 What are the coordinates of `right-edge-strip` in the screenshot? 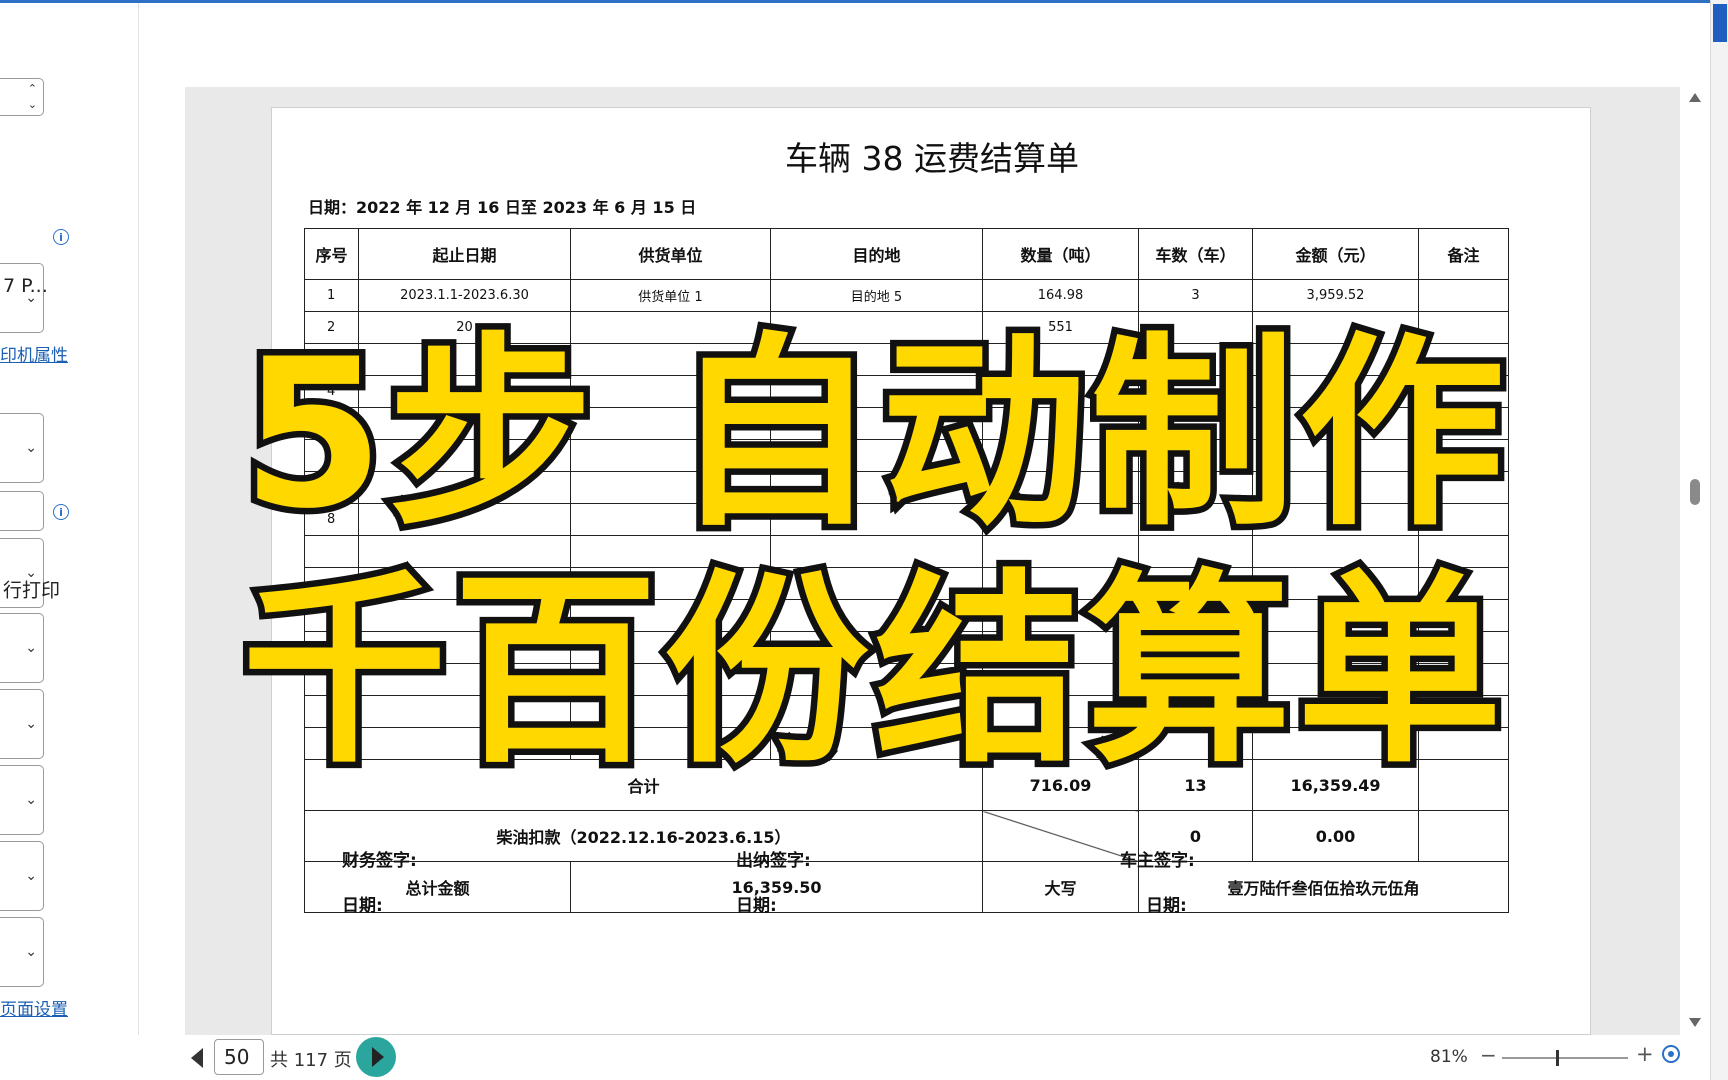 It's located at (1719, 540).